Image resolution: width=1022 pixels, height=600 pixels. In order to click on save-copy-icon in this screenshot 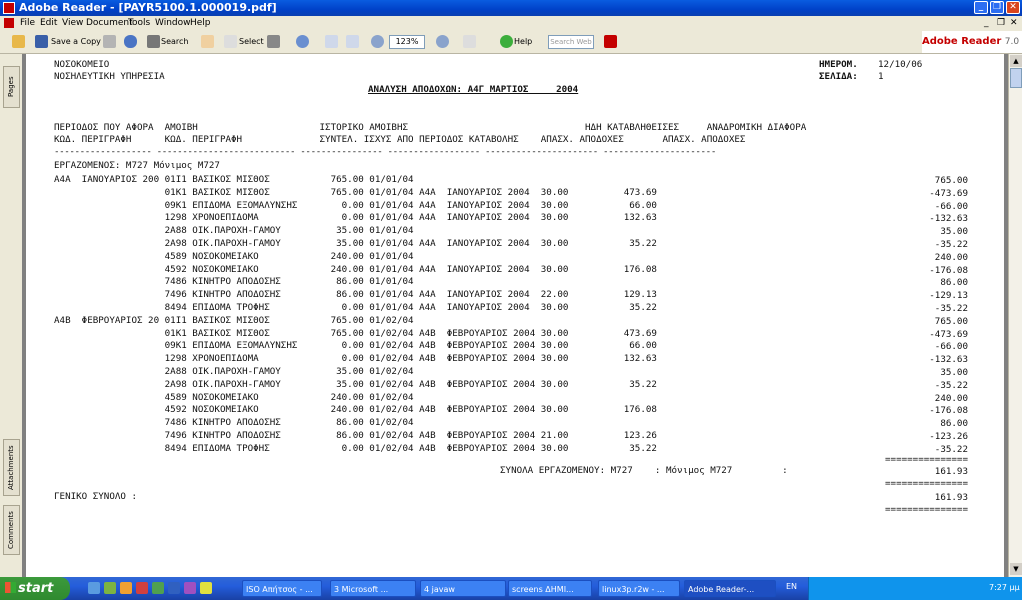, I will do `click(41, 41)`.